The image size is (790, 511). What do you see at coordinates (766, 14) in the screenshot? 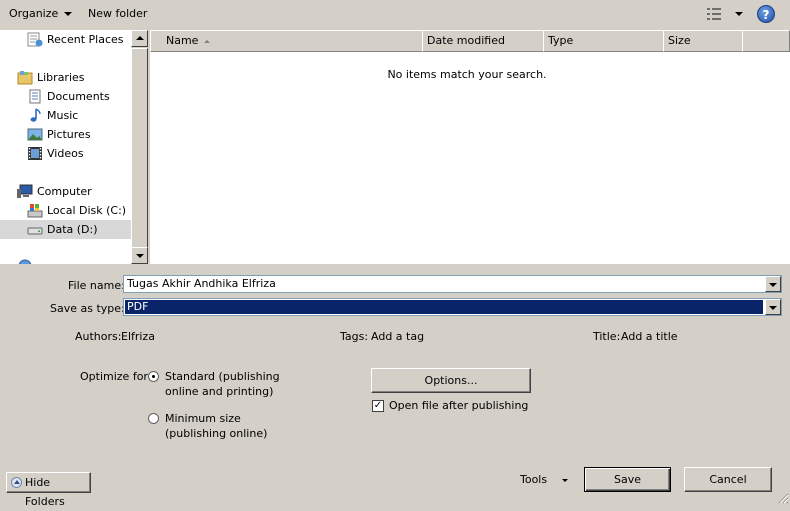
I see `help-icon: ?` at bounding box center [766, 14].